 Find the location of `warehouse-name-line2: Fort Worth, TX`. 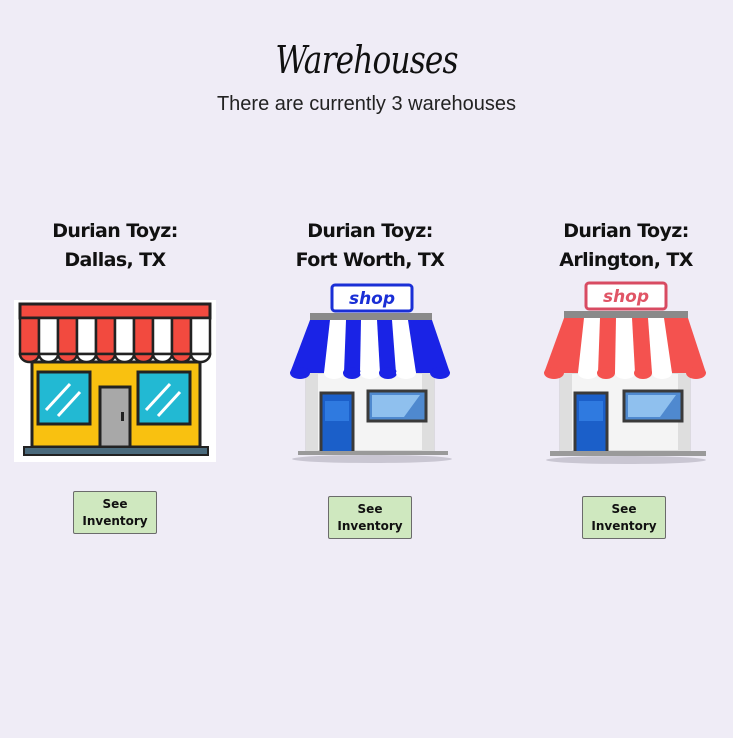

warehouse-name-line2: Fort Worth, TX is located at coordinates (370, 260).